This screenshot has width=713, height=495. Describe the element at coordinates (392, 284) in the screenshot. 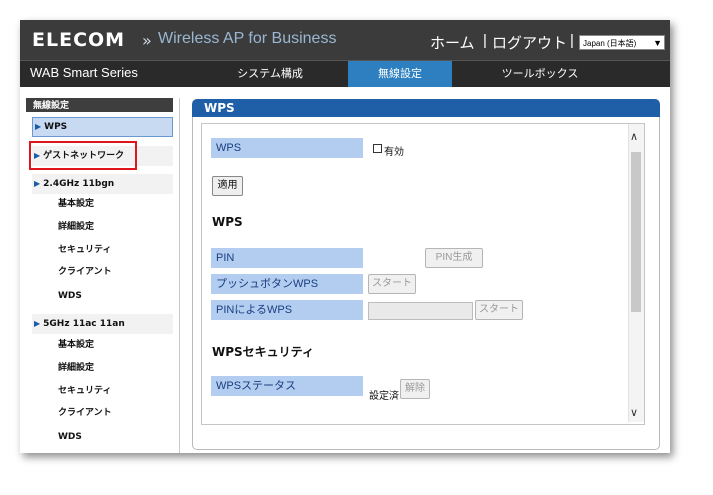

I see `push-start-button: スタート` at that location.